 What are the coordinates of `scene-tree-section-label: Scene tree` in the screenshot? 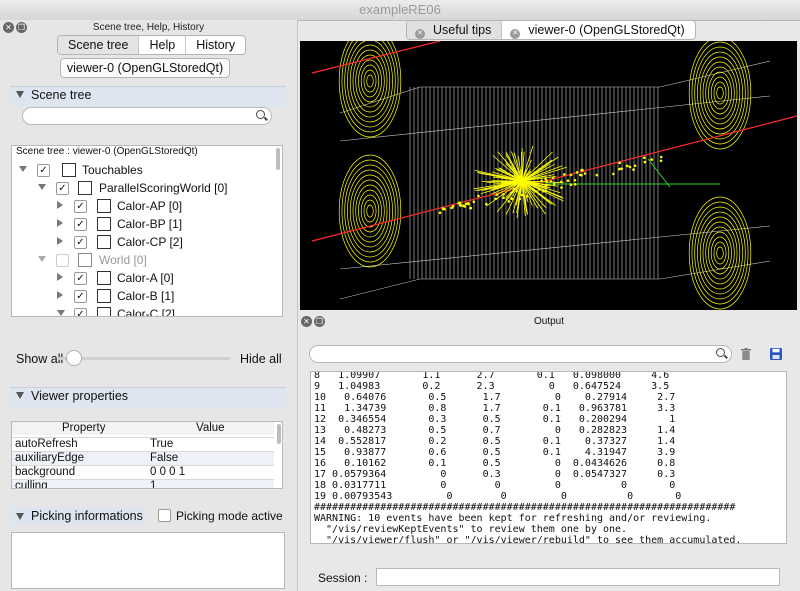 It's located at (61, 95).